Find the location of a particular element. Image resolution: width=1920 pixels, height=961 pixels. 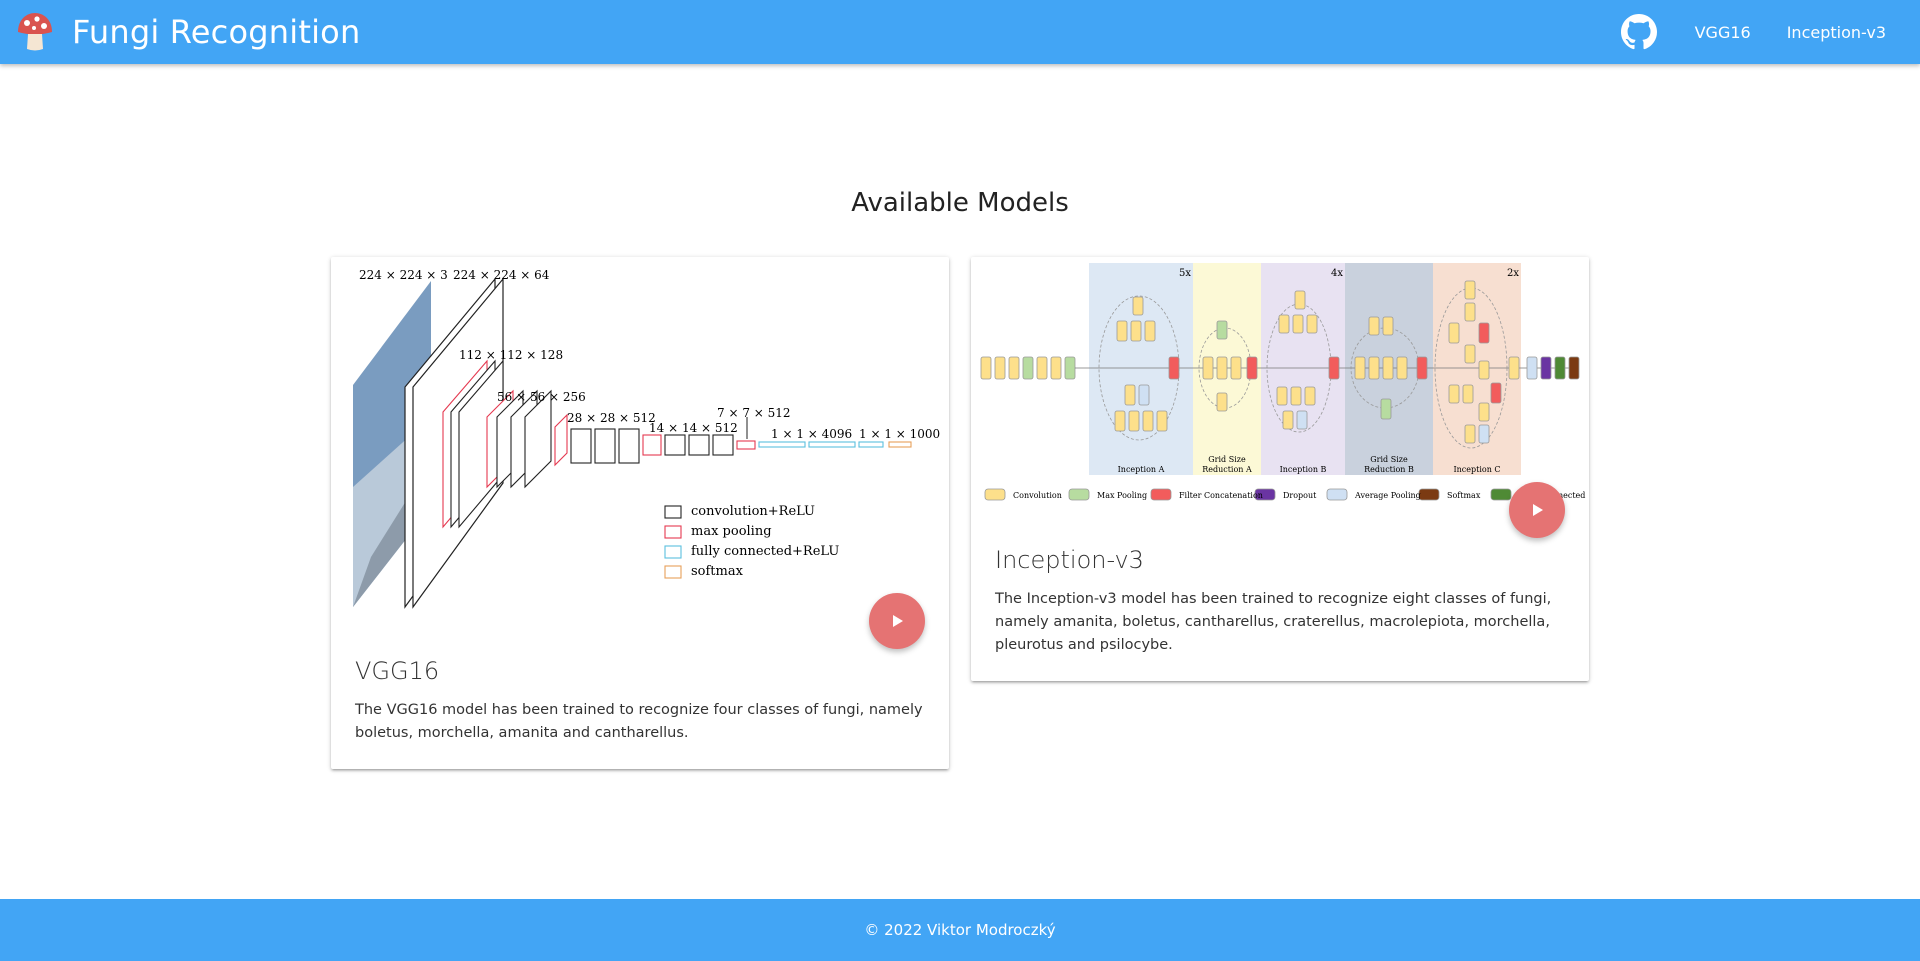

legend-label: convolution+ReLU is located at coordinates (753, 511).